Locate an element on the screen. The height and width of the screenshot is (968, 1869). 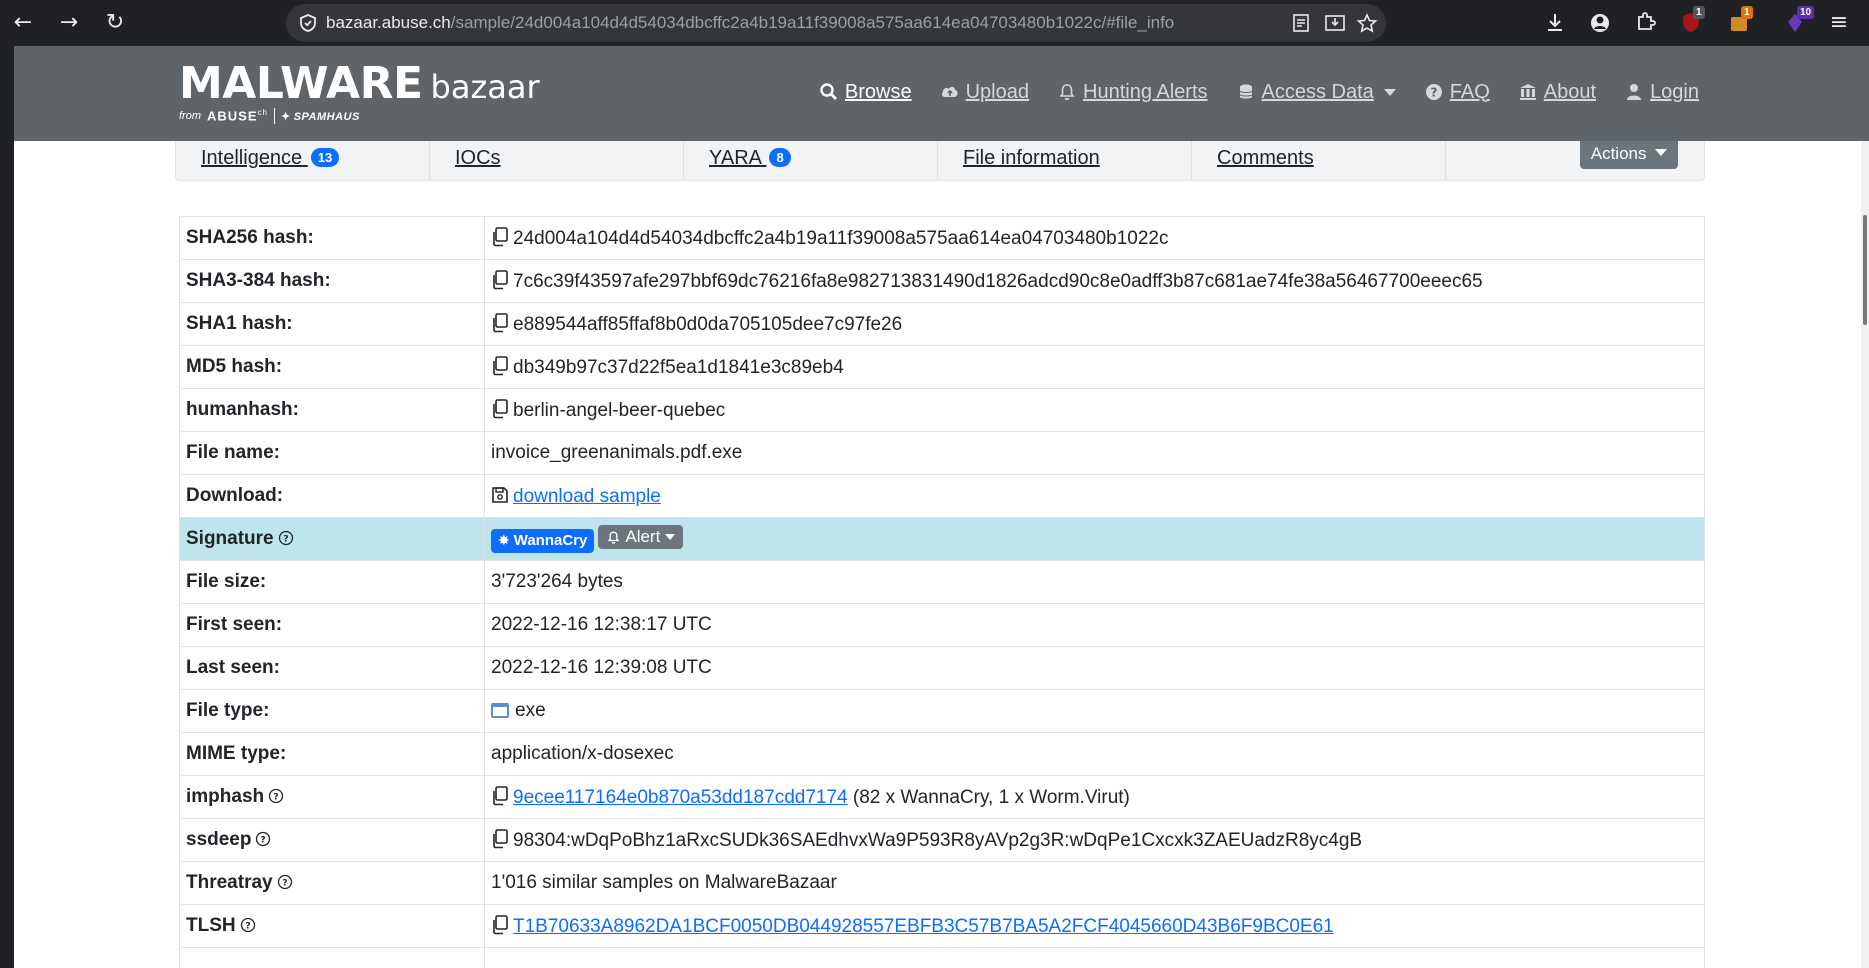
tlsh-label-cell: TLSH? is located at coordinates (332, 926).